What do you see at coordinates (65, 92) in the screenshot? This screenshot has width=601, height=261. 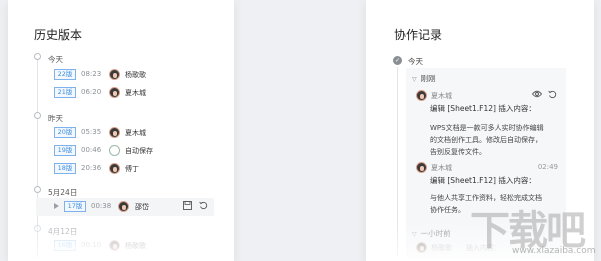 I see `version-badge: 21版` at bounding box center [65, 92].